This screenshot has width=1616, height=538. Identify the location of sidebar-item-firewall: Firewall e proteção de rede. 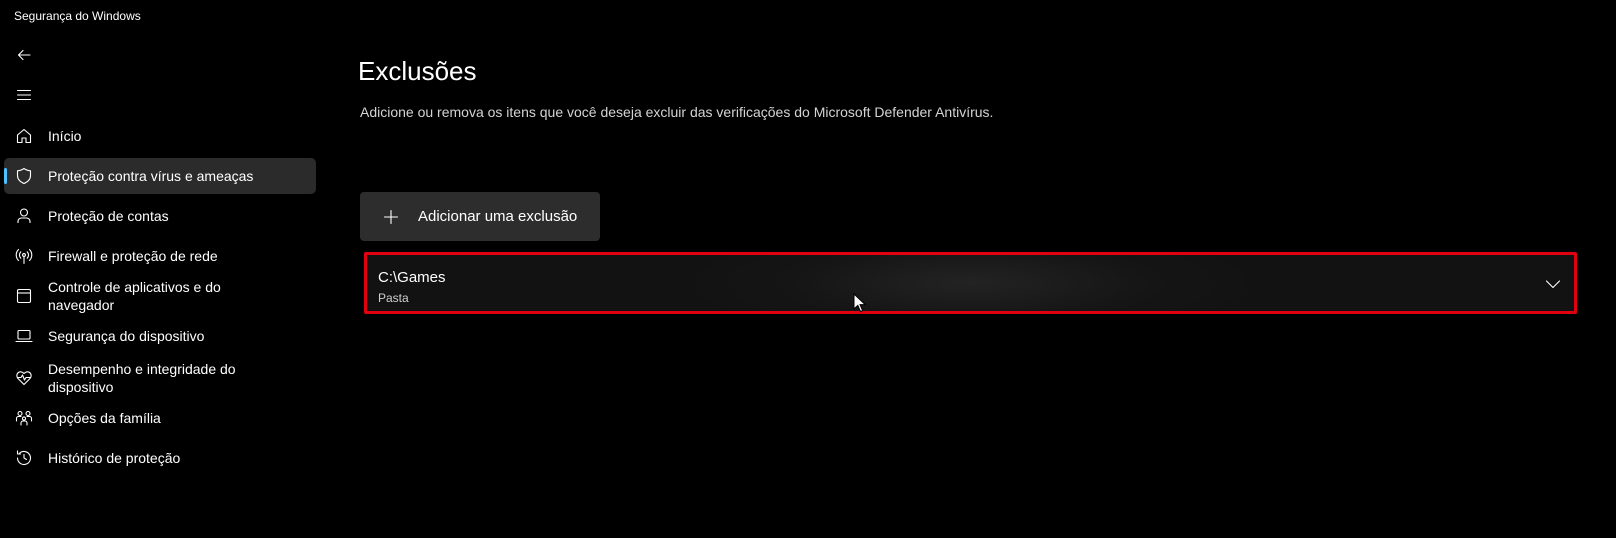
(160, 256).